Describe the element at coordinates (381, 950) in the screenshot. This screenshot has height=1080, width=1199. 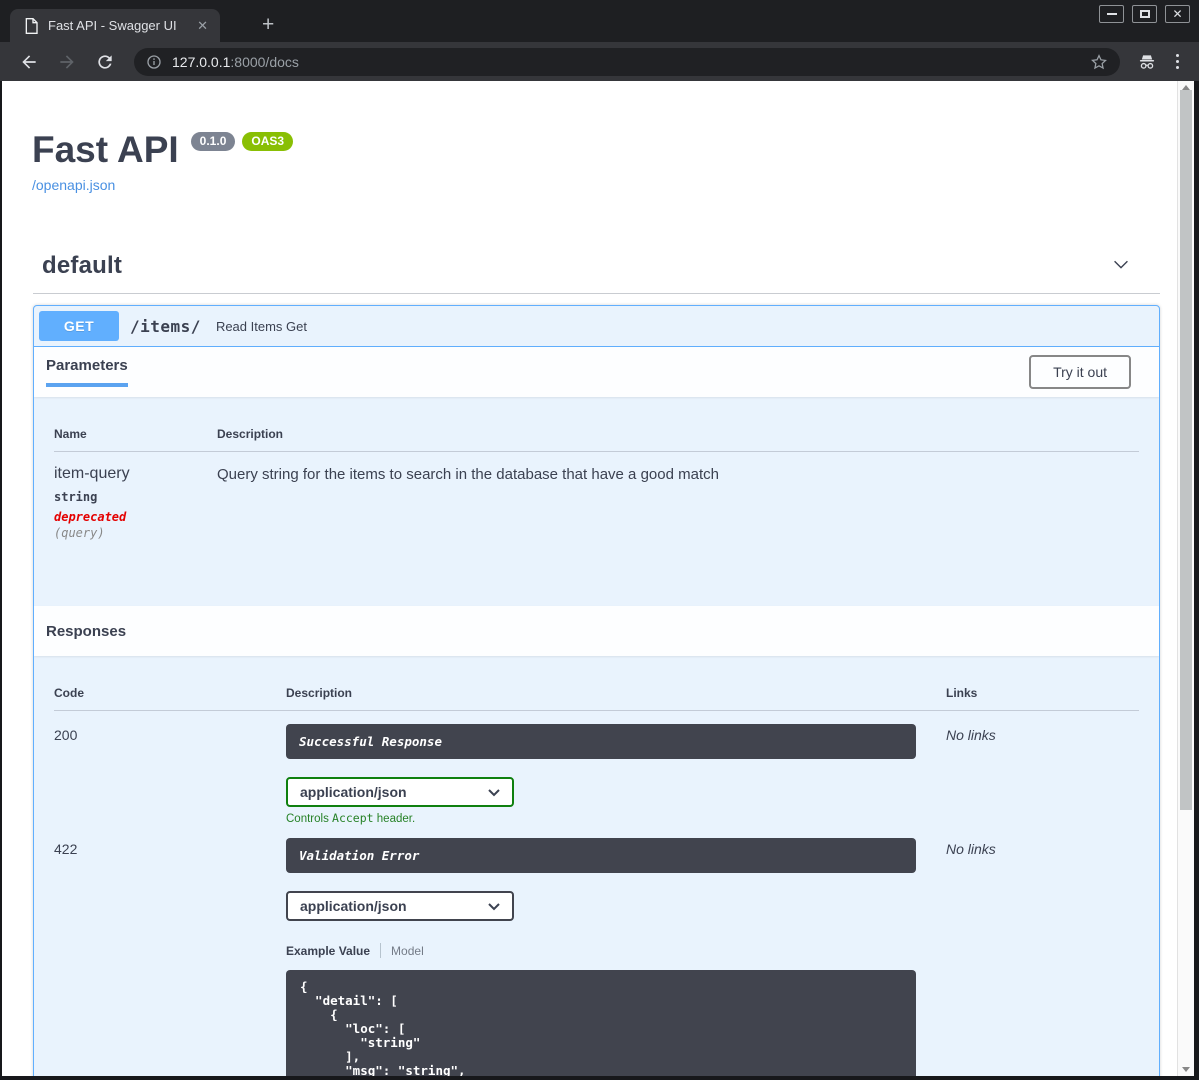
I see `tab-separator` at that location.